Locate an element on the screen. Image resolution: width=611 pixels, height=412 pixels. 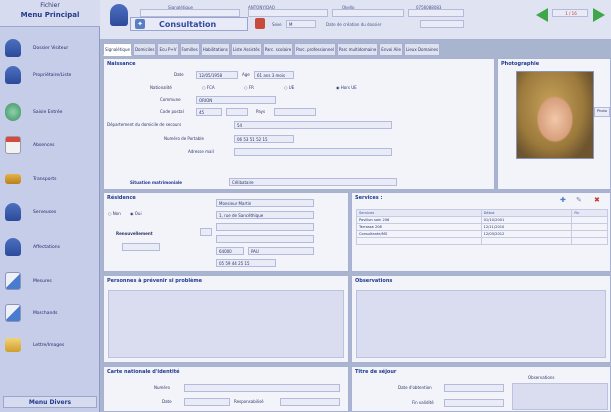
email-label: Adresse mail is located at coordinates (201, 151).